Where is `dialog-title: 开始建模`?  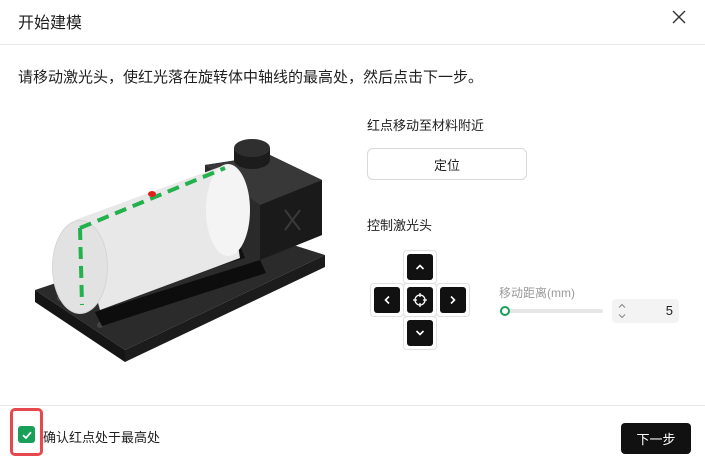
dialog-title: 开始建模 is located at coordinates (50, 23).